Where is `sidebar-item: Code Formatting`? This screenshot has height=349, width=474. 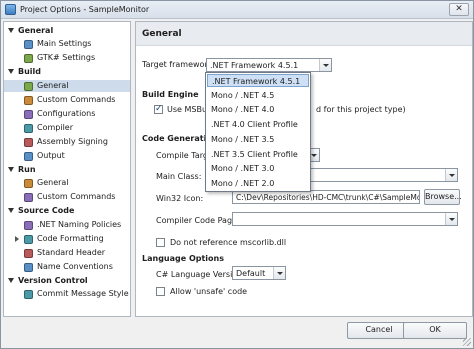
sidebar-item: Code Formatting is located at coordinates (67, 239).